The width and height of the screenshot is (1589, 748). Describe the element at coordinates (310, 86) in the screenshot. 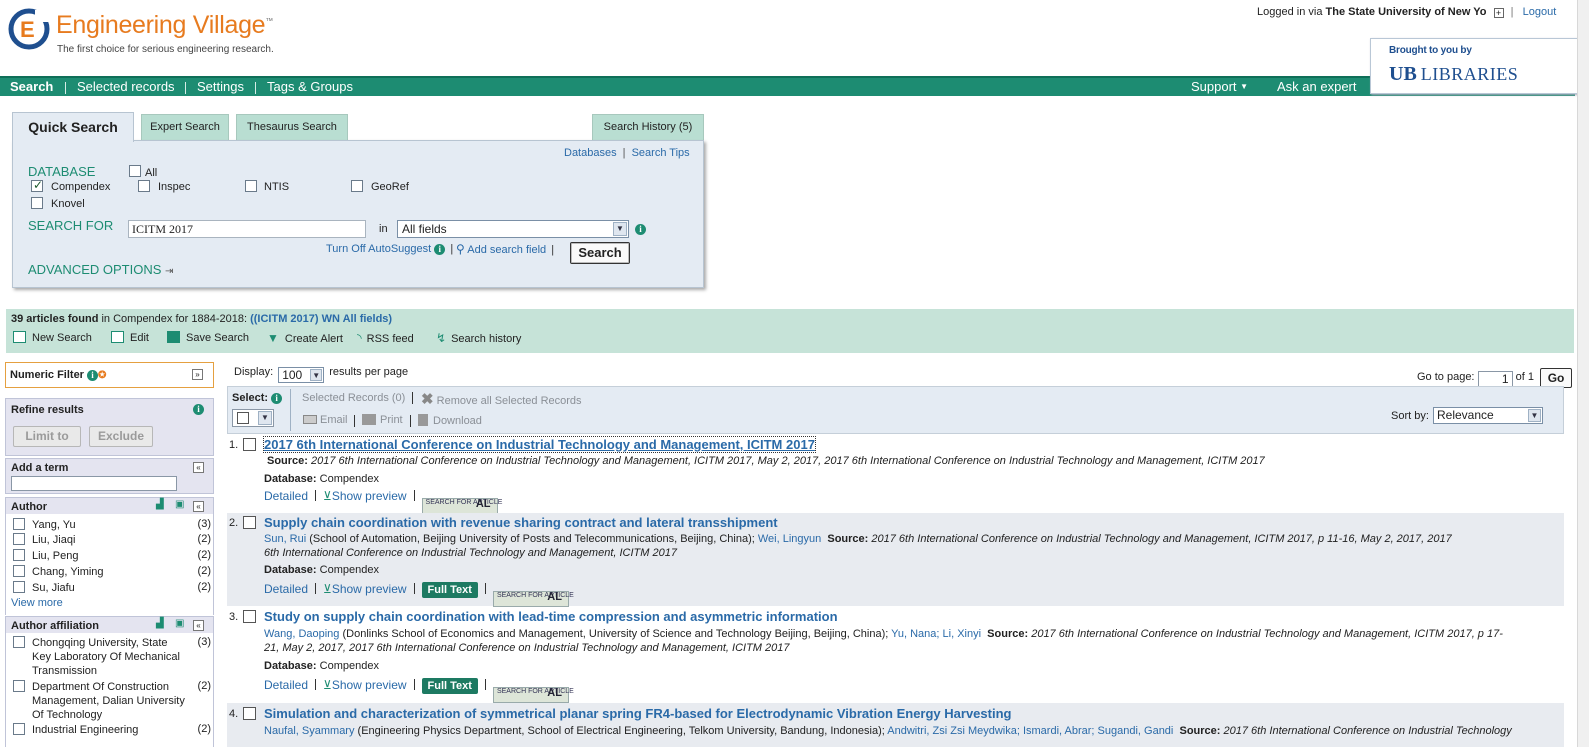

I see `nav-tags-groups: Tags & Groups` at that location.